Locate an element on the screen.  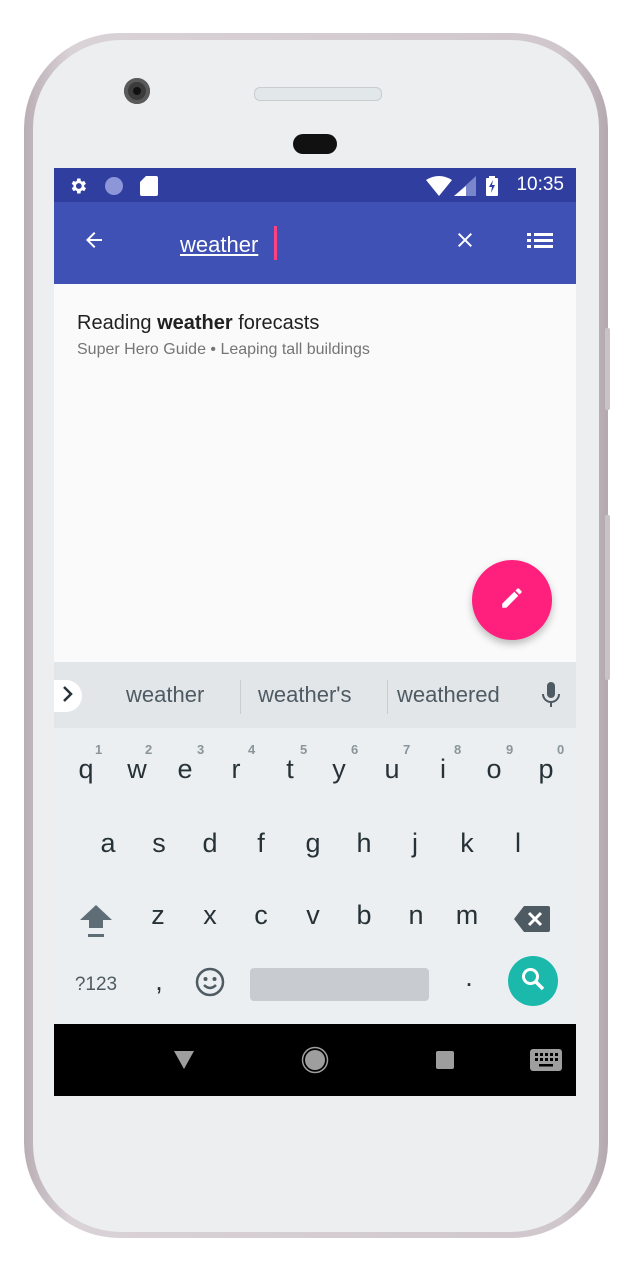
key-hint: 4 is located at coordinates (252, 749).